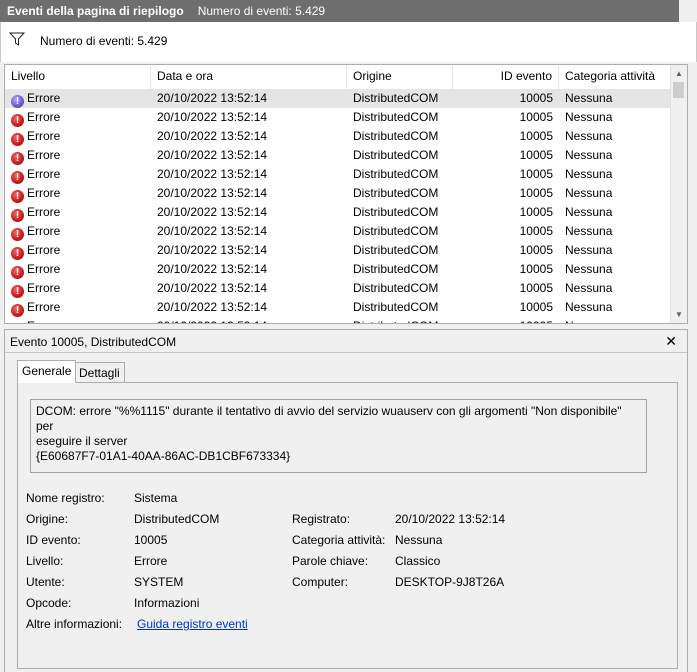 Image resolution: width=697 pixels, height=672 pixels. Describe the element at coordinates (192, 624) in the screenshot. I see `event-log-help-link: Guida registro eventi` at that location.